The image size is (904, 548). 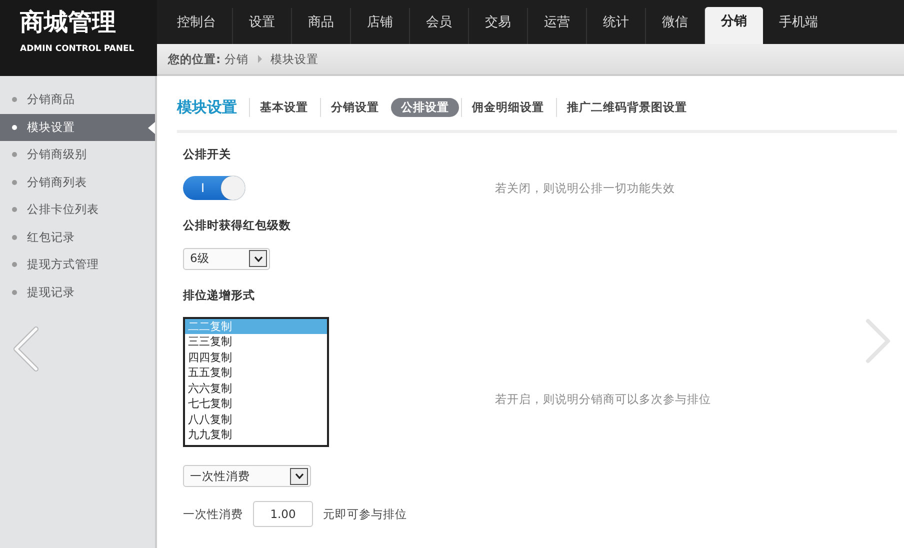 I want to click on sidebar-item: 提现方式管理, so click(x=77, y=264).